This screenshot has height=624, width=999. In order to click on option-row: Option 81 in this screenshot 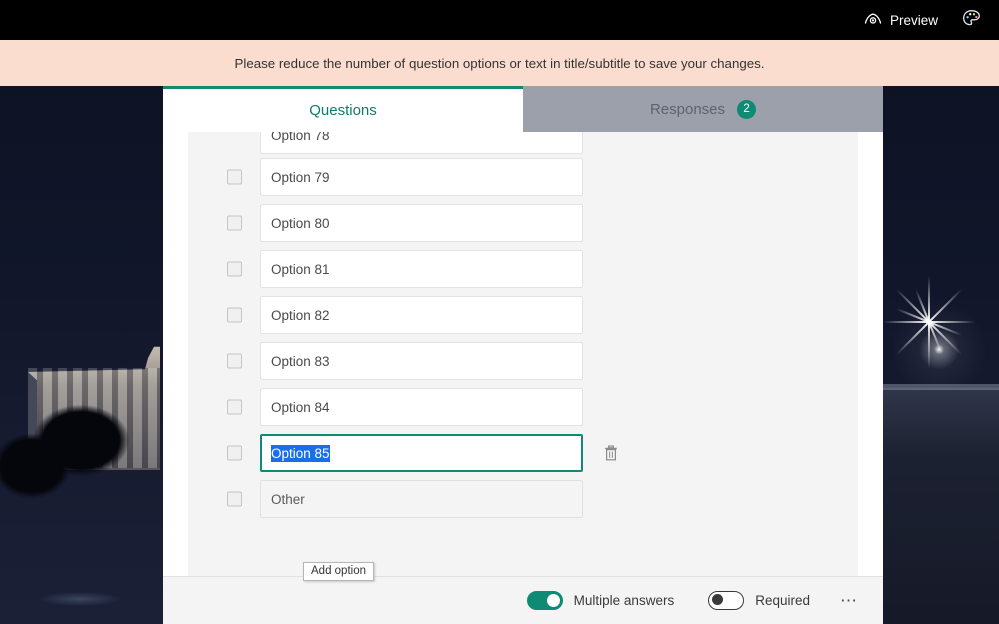, I will do `click(523, 269)`.